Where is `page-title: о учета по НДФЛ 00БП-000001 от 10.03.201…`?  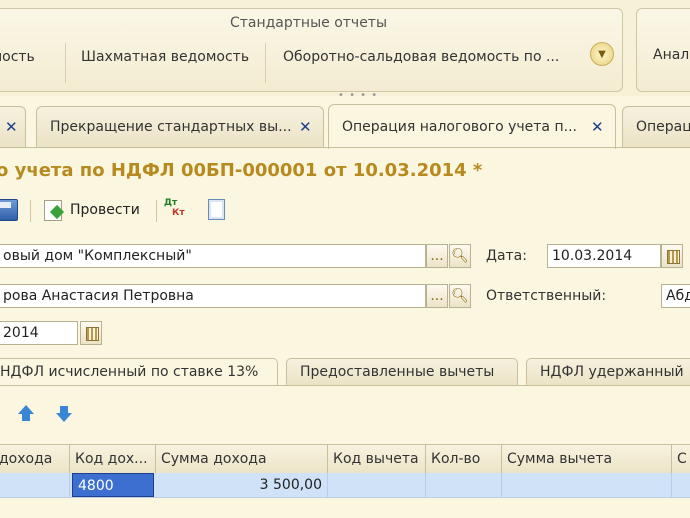 page-title: о учета по НДФЛ 00БП-000001 от 10.03.201… is located at coordinates (241, 170).